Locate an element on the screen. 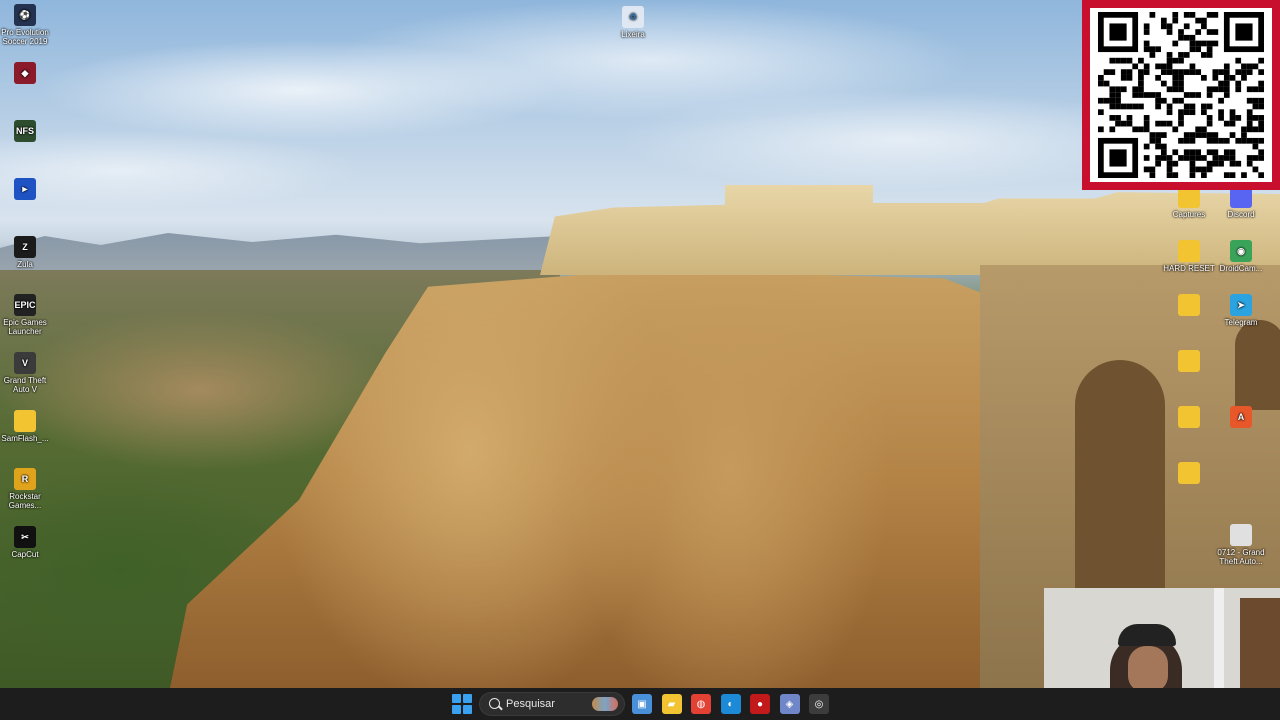  desktop-icon: Discord is located at coordinates (1241, 202).